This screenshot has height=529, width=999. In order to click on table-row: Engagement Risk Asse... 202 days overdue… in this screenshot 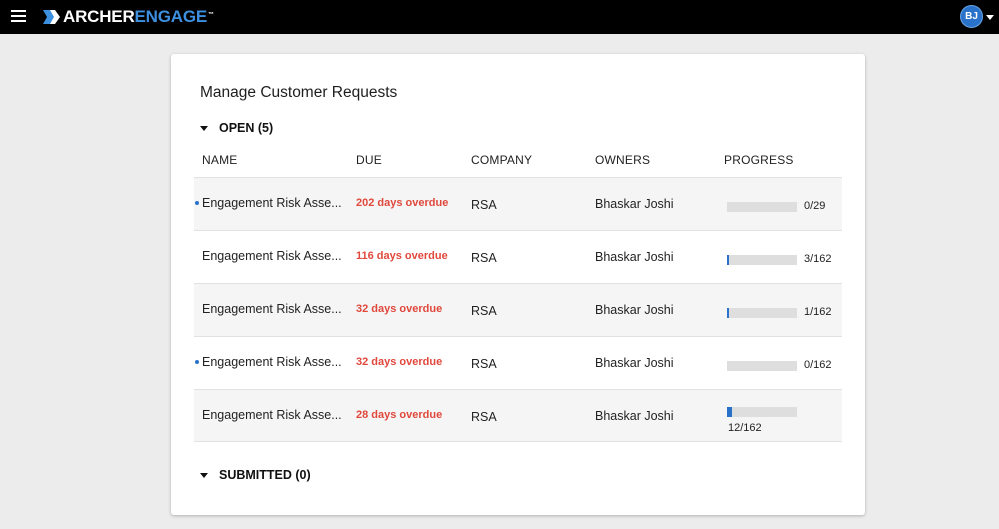, I will do `click(518, 203)`.